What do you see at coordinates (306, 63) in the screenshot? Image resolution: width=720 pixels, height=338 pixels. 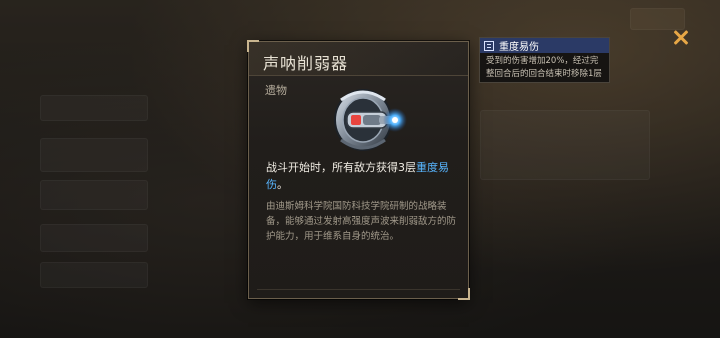 I see `relic-title: 声呐削弱器` at bounding box center [306, 63].